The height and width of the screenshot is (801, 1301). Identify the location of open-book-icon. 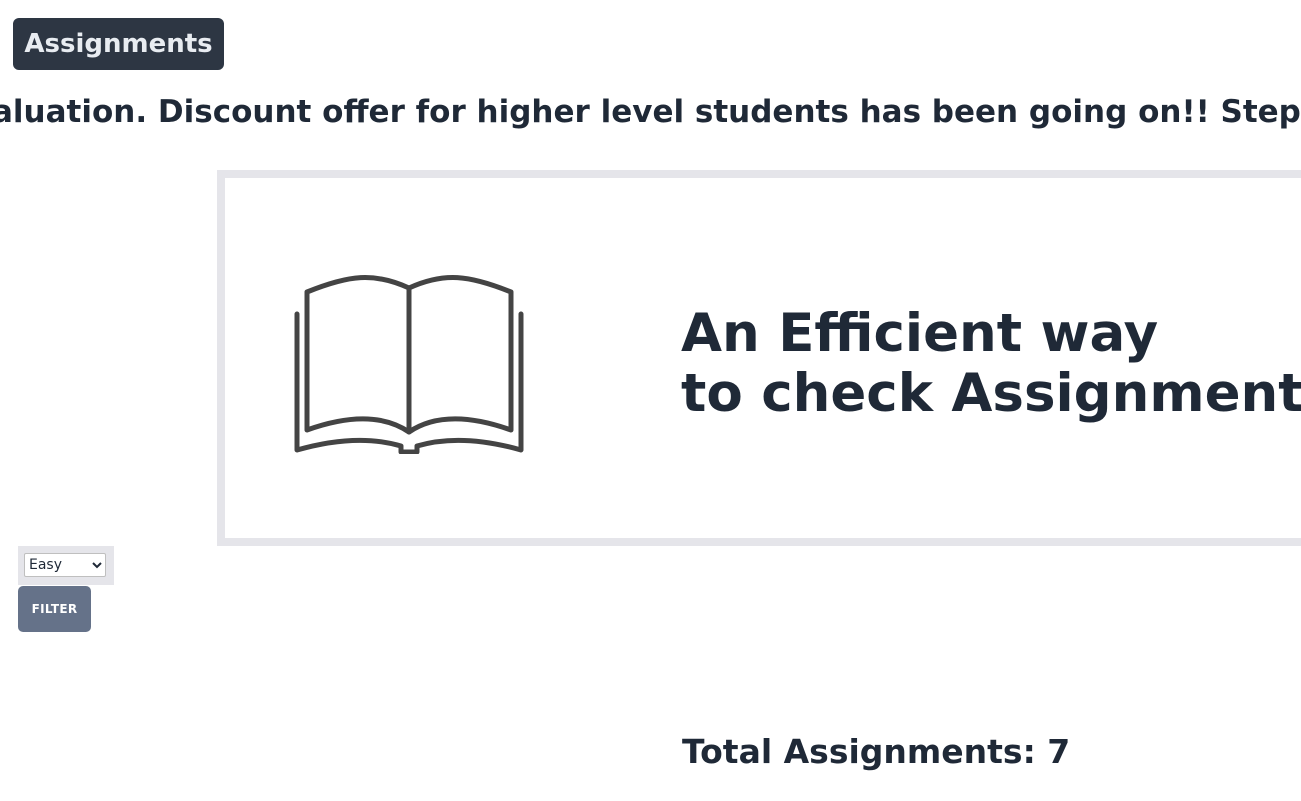
(409, 364).